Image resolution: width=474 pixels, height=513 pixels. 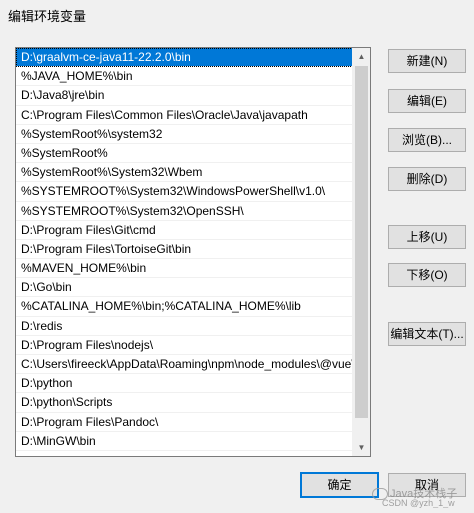 I want to click on watermark-subtext: CSDN @yzh_1_w, so click(x=418, y=503).